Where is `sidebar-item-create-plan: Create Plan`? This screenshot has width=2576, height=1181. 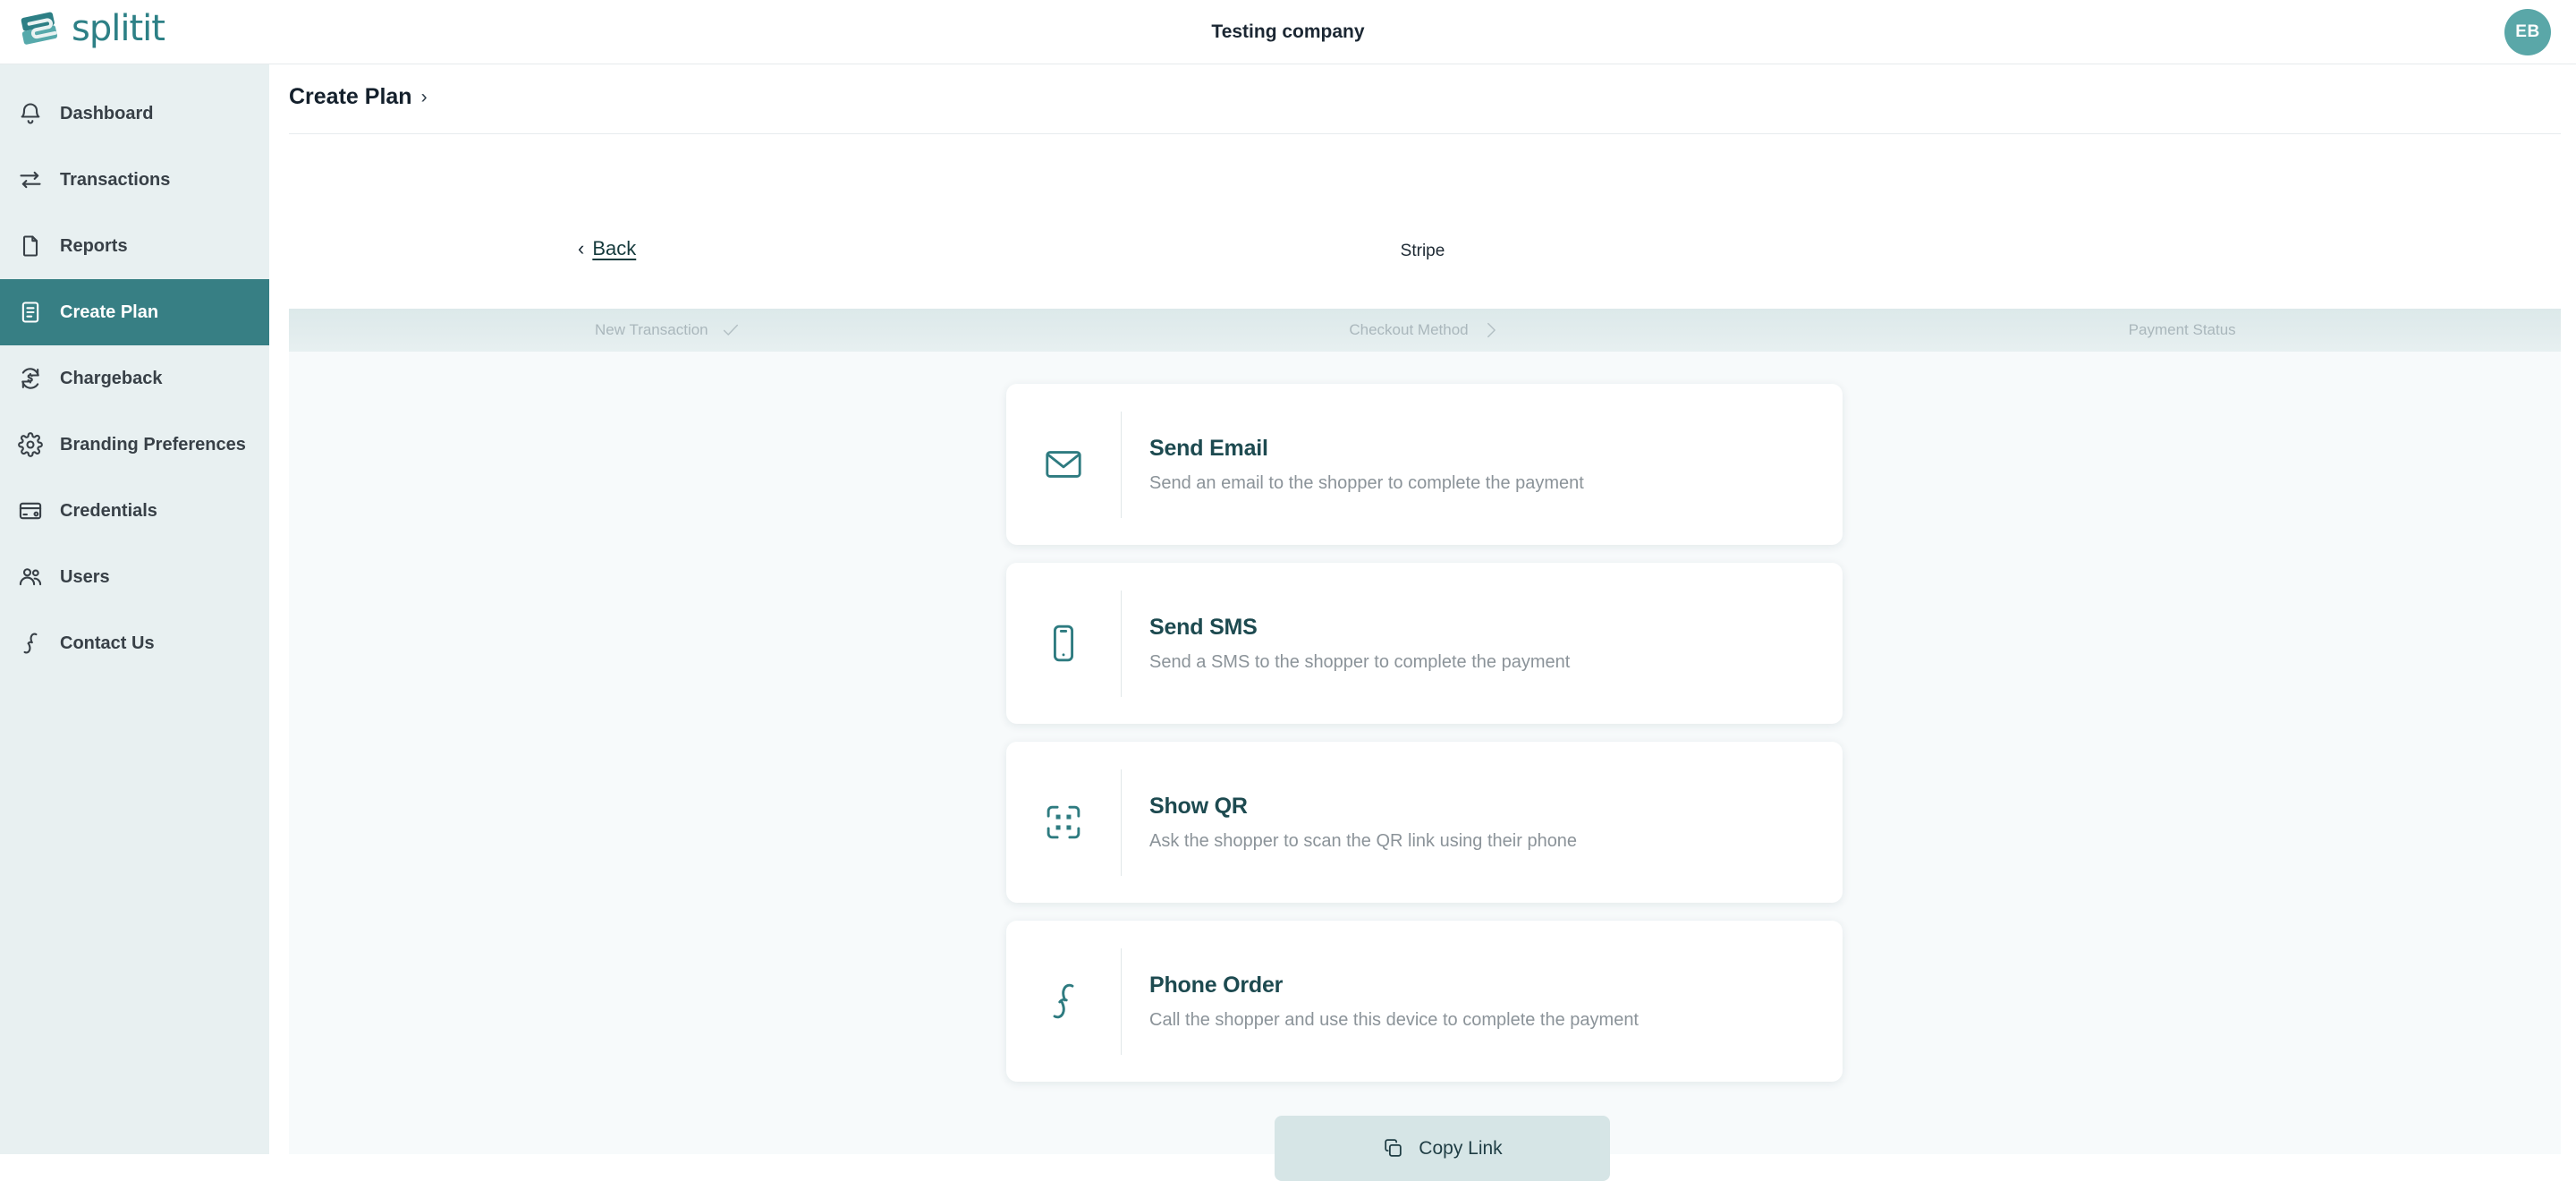 sidebar-item-create-plan: Create Plan is located at coordinates (134, 312).